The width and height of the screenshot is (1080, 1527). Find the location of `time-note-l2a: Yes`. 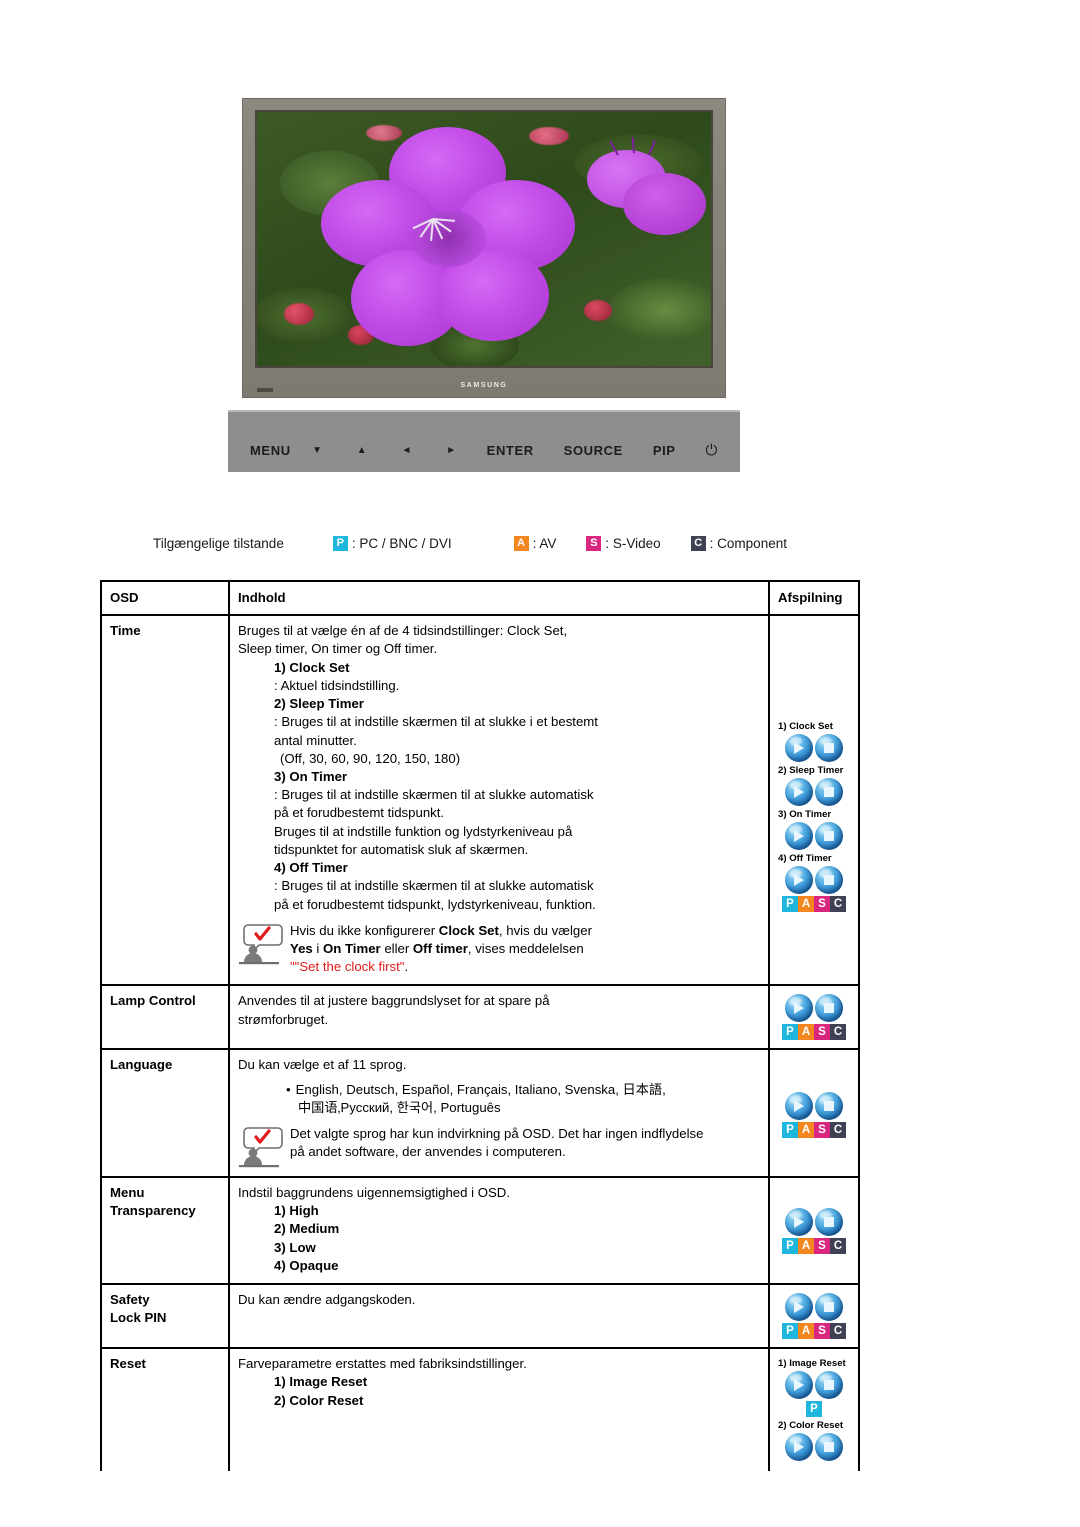

time-note-l2a: Yes is located at coordinates (301, 948).